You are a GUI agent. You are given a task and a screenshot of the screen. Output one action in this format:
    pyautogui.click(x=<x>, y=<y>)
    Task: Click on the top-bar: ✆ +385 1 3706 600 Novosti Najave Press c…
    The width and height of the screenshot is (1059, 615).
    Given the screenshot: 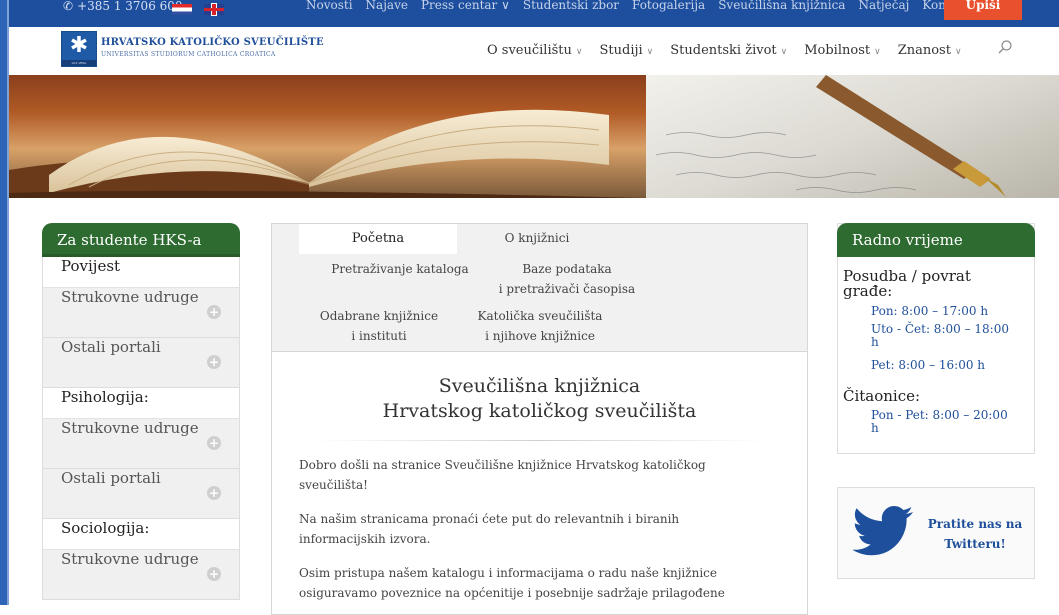 What is the action you would take?
    pyautogui.click(x=534, y=13)
    